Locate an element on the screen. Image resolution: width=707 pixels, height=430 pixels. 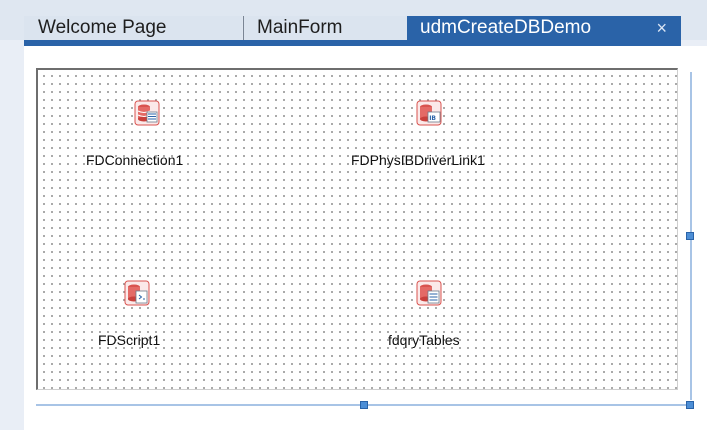
ib-driver-link-icon: IB is located at coordinates (429, 113).